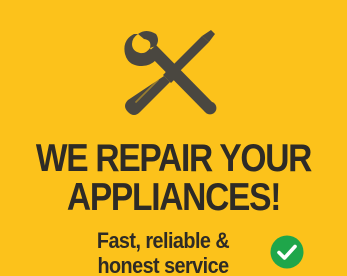 The width and height of the screenshot is (347, 276). What do you see at coordinates (173, 197) in the screenshot?
I see `headline-line-2: APPLIANCES!` at bounding box center [173, 197].